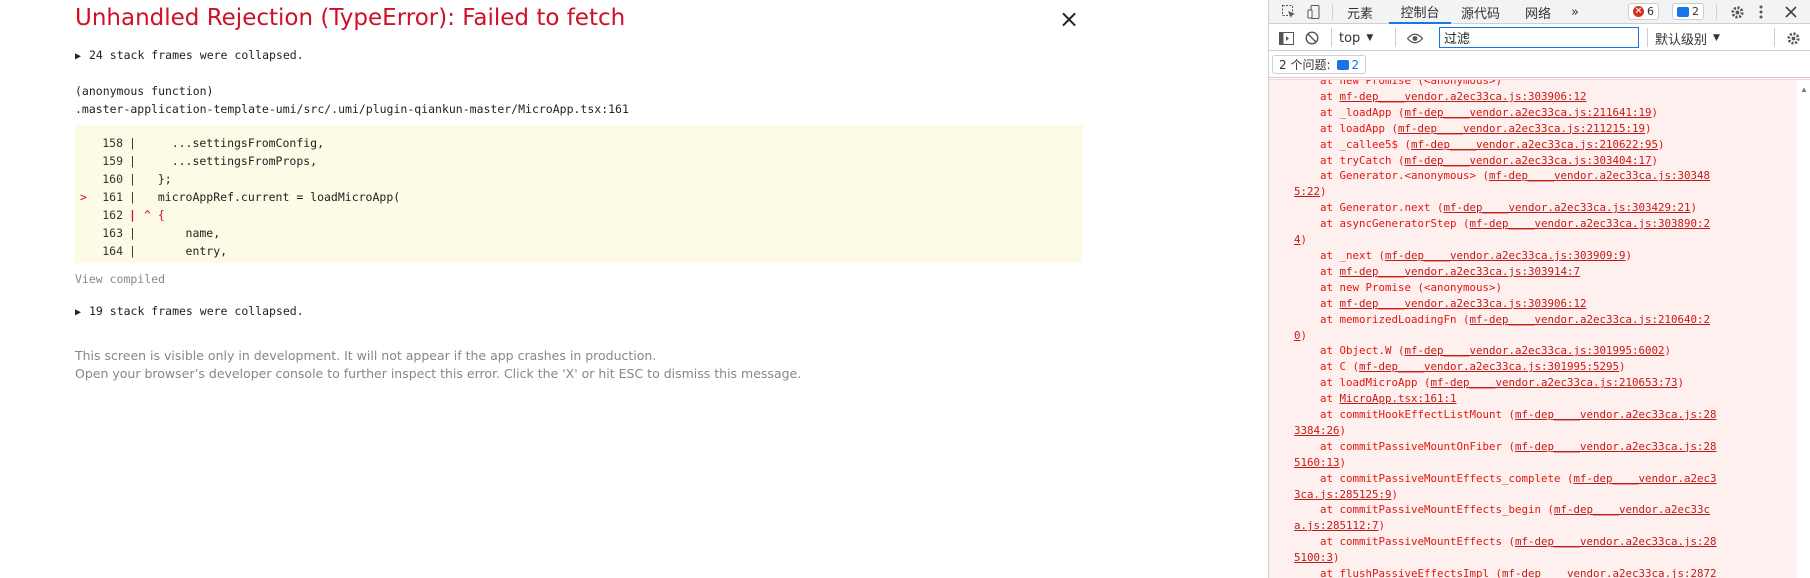 The image size is (1810, 578). Describe the element at coordinates (1505, 255) in the screenshot. I see `source-link: mf-dep____vendor.a2ec33ca.js:303909:9` at that location.